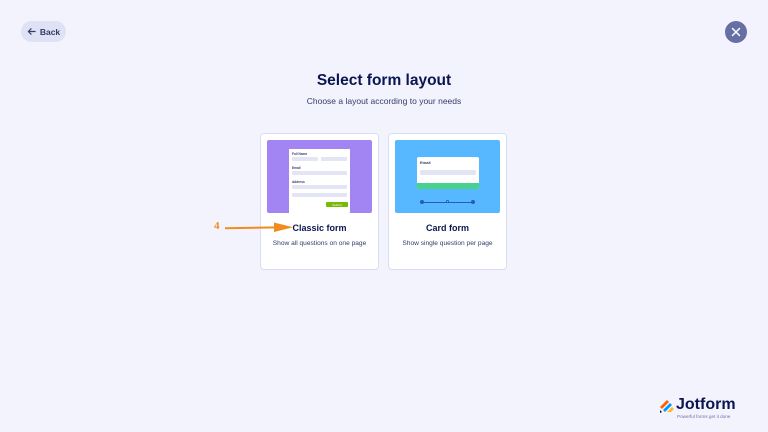 This screenshot has height=432, width=768. I want to click on logo-tagline: Powerful forms get it done, so click(704, 416).